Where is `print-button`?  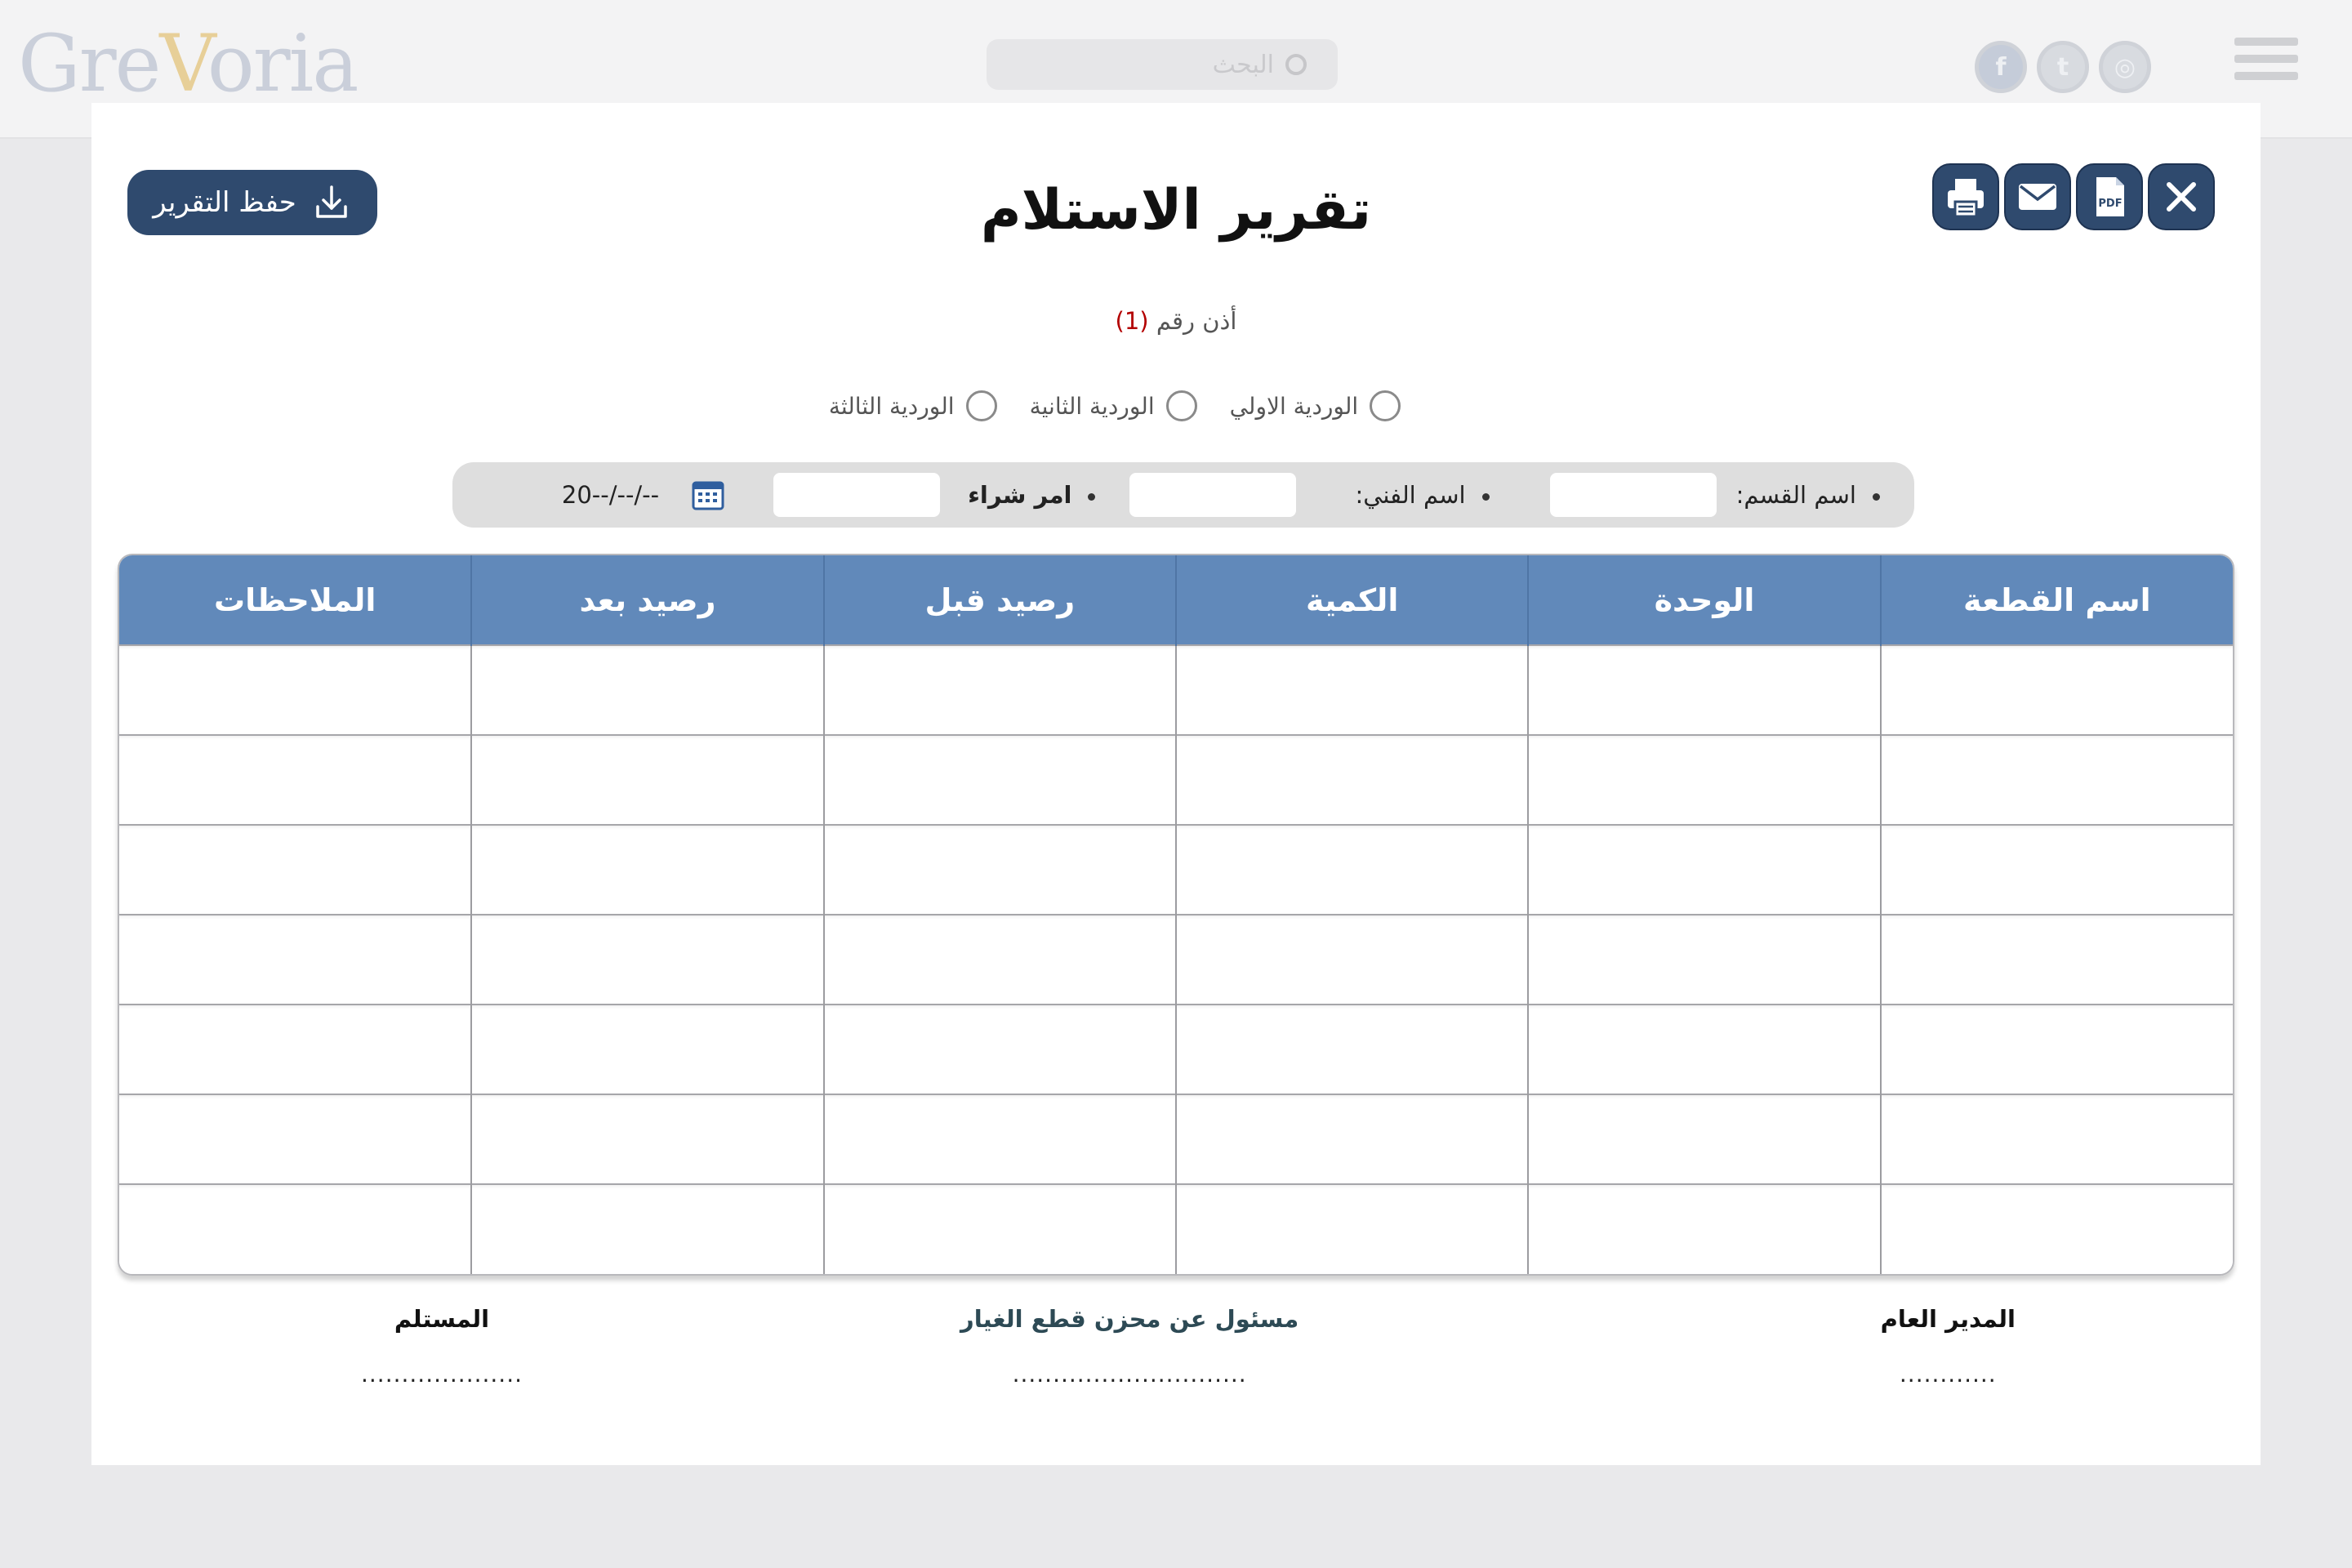 print-button is located at coordinates (1965, 196).